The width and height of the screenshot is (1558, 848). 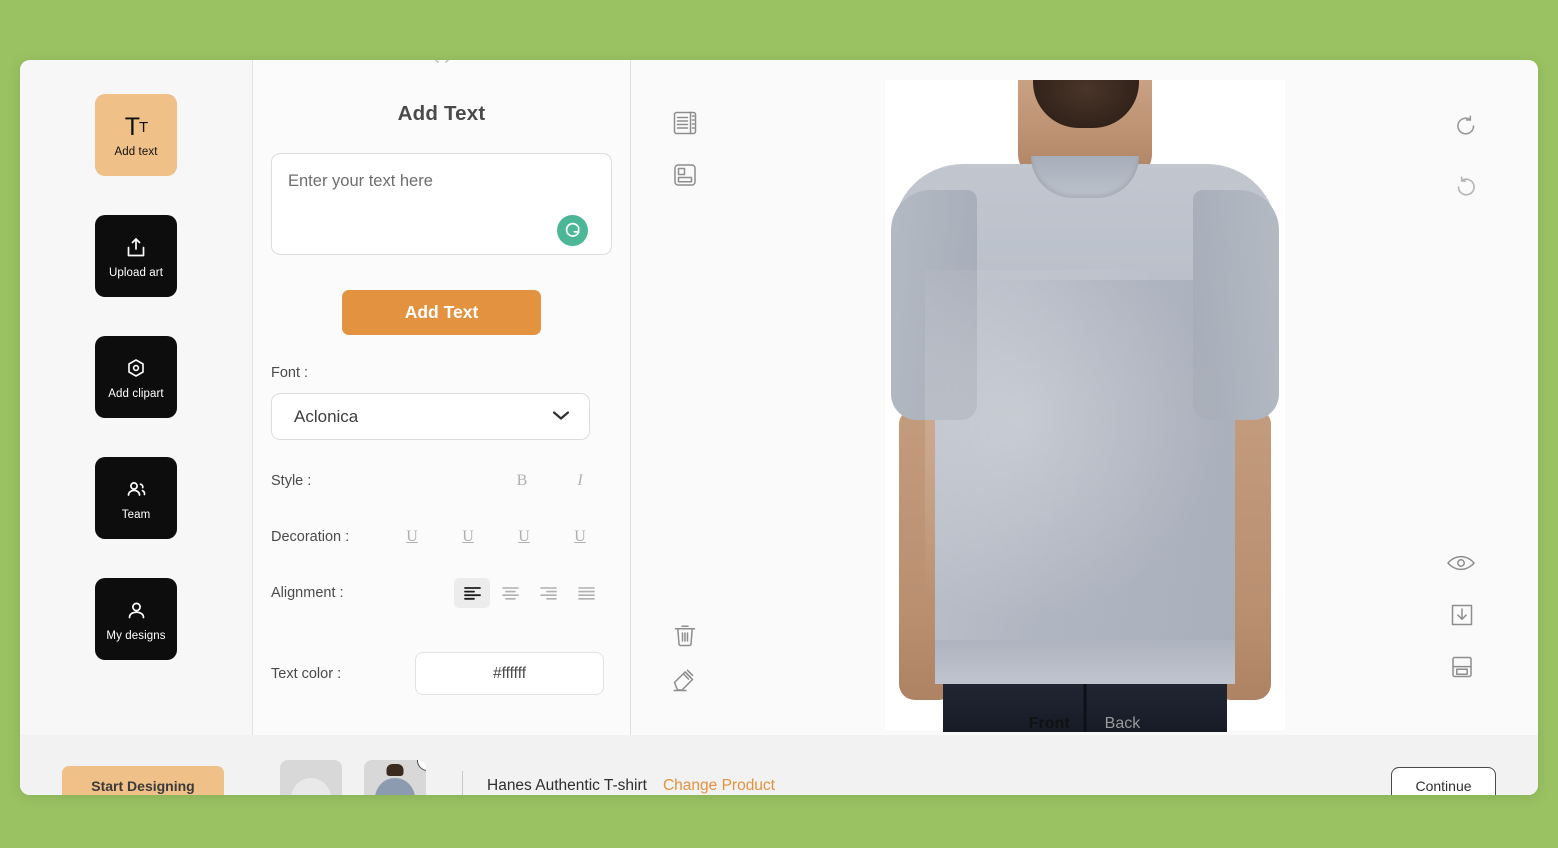 I want to click on align-justify-button, so click(x=586, y=593).